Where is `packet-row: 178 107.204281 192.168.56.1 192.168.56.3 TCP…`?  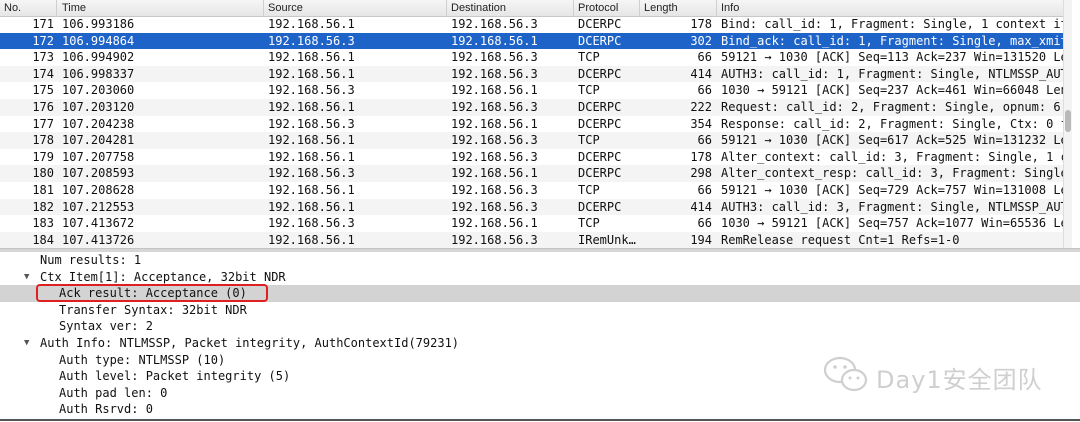 packet-row: 178 107.204281 192.168.56.1 192.168.56.3 TCP… is located at coordinates (536, 140).